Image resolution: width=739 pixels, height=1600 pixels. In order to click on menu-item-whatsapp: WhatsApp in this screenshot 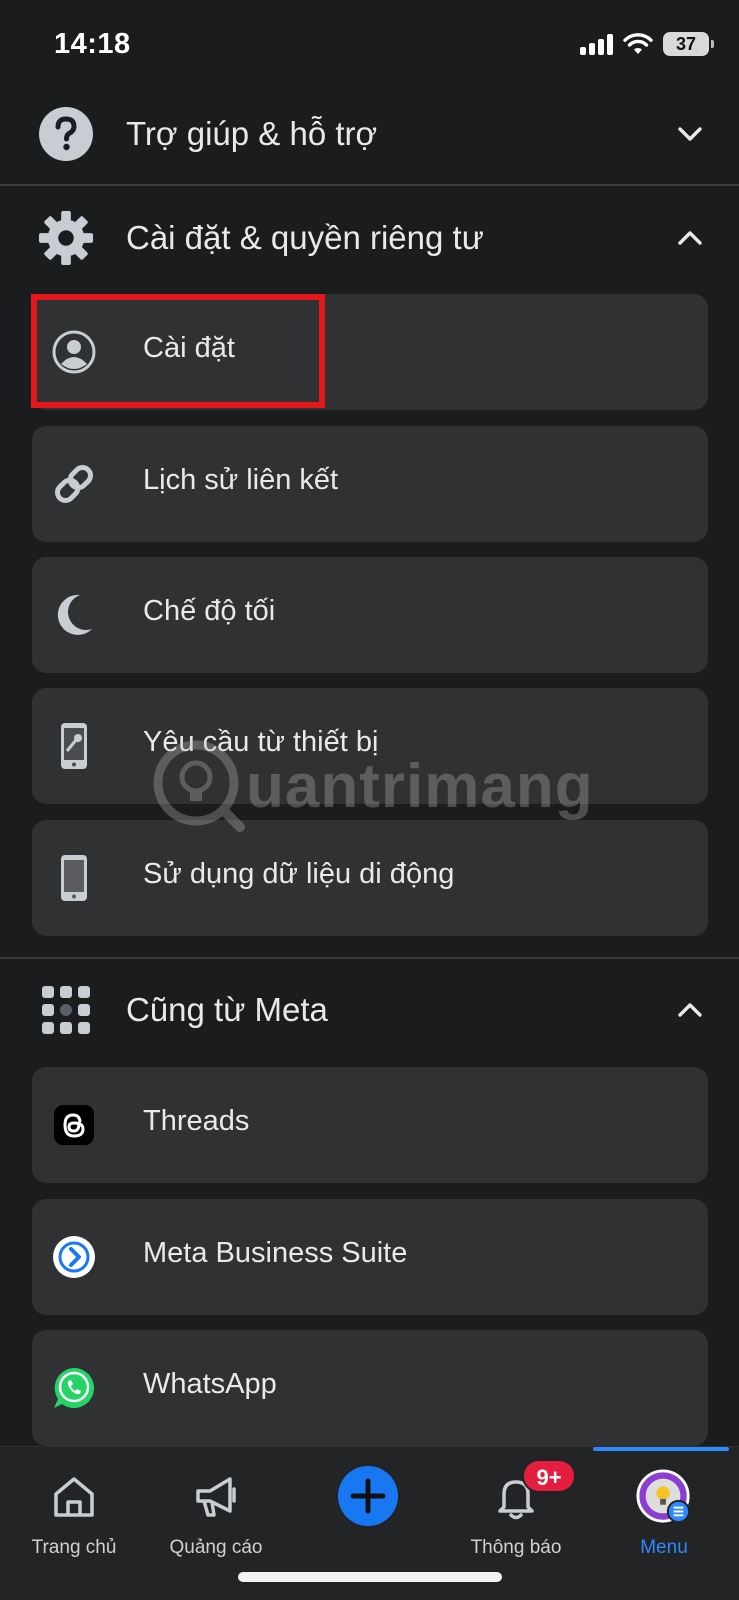, I will do `click(370, 1388)`.